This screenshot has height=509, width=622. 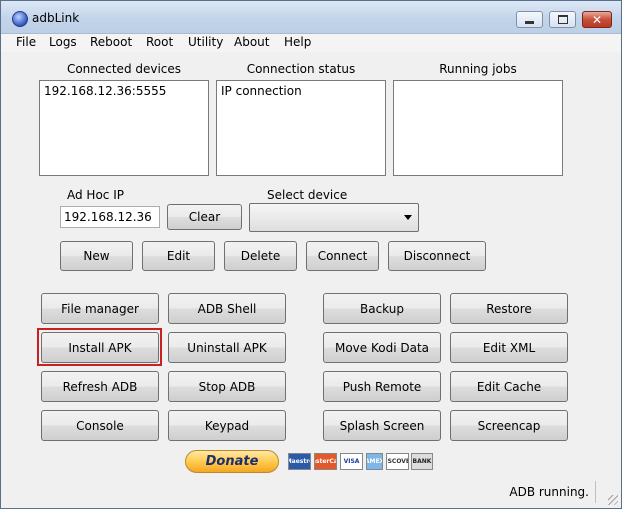 What do you see at coordinates (297, 42) in the screenshot?
I see `menu-help: Help` at bounding box center [297, 42].